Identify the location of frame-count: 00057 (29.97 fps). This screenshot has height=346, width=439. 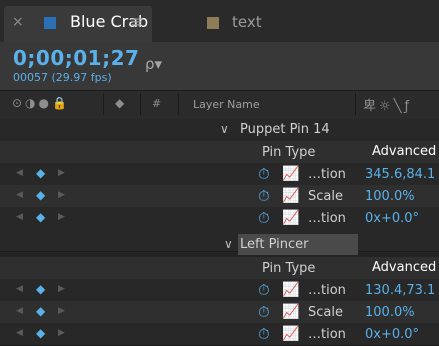
(62, 77).